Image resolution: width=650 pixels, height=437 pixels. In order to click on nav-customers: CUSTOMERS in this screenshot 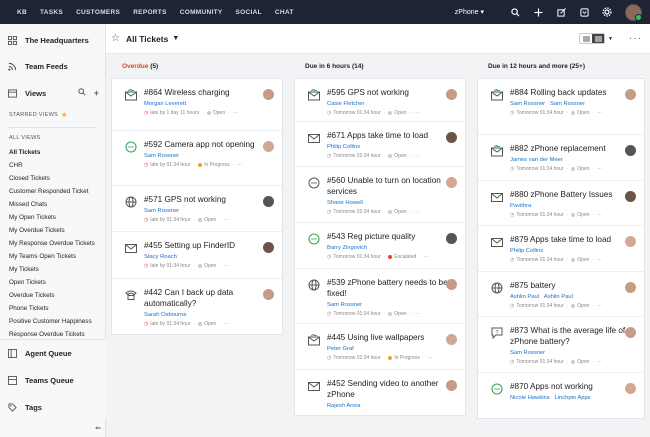, I will do `click(98, 12)`.